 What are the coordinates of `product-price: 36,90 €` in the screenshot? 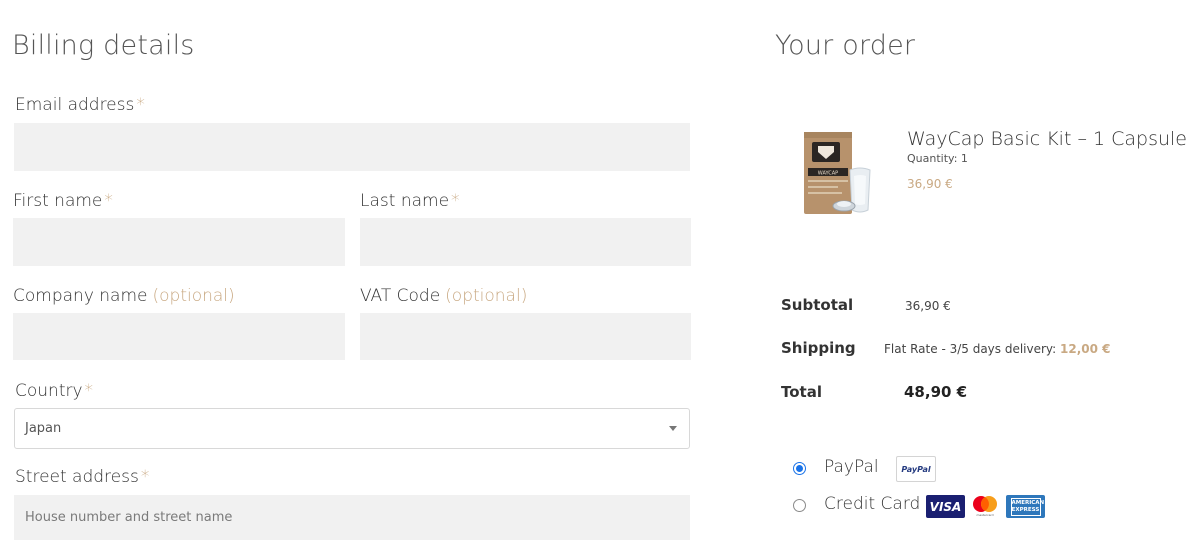 It's located at (930, 184).